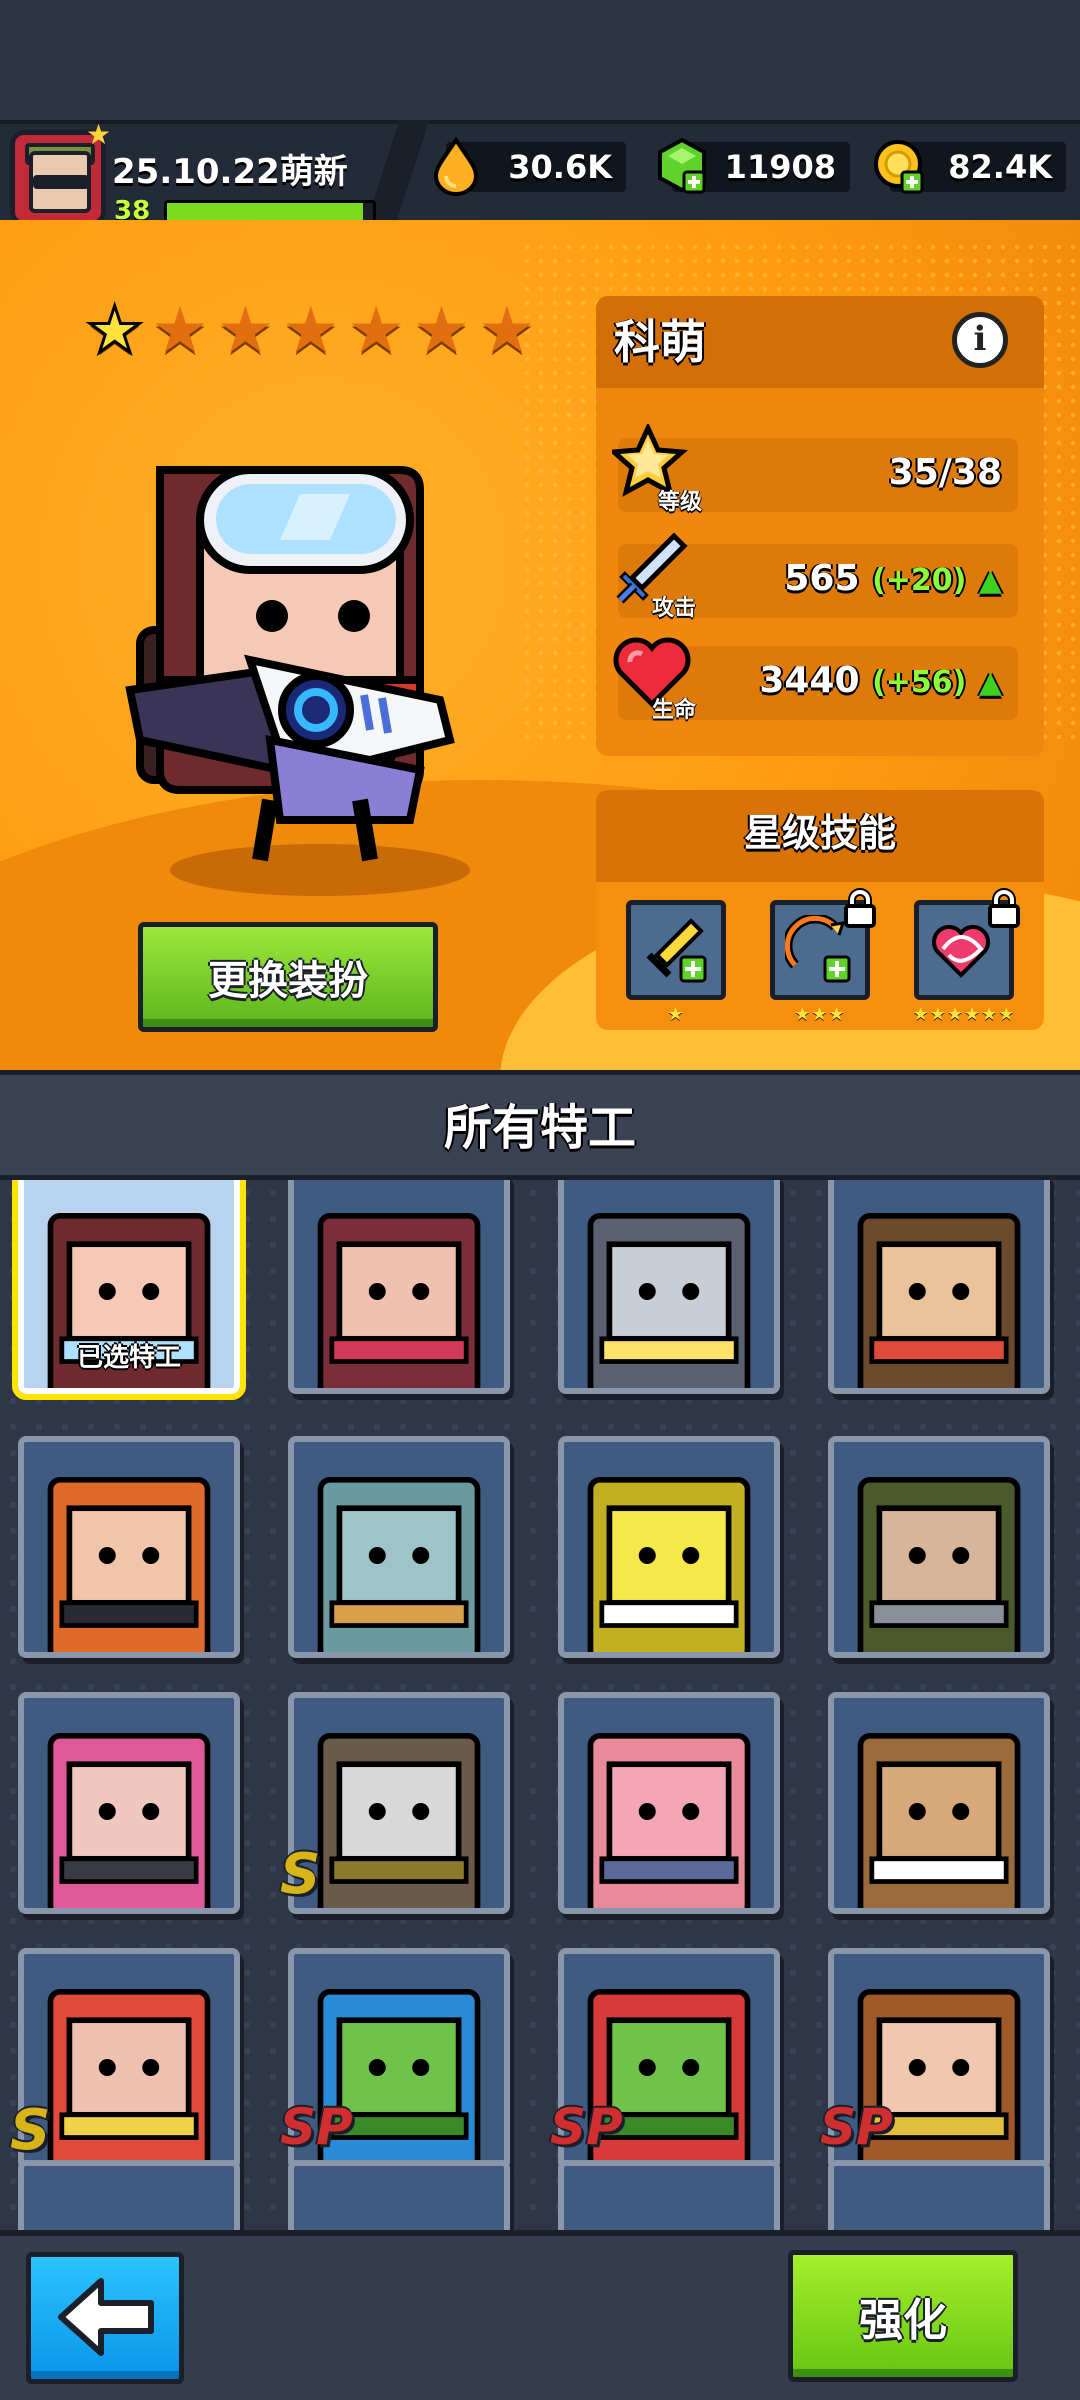  I want to click on avatar-star-icon: ★, so click(99, 134).